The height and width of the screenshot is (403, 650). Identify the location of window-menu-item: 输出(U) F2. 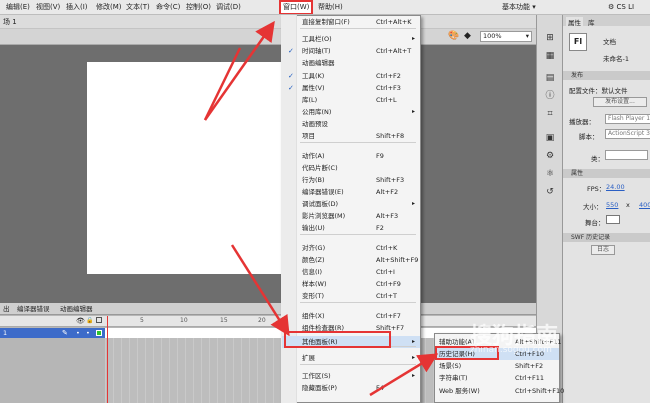
(351, 228).